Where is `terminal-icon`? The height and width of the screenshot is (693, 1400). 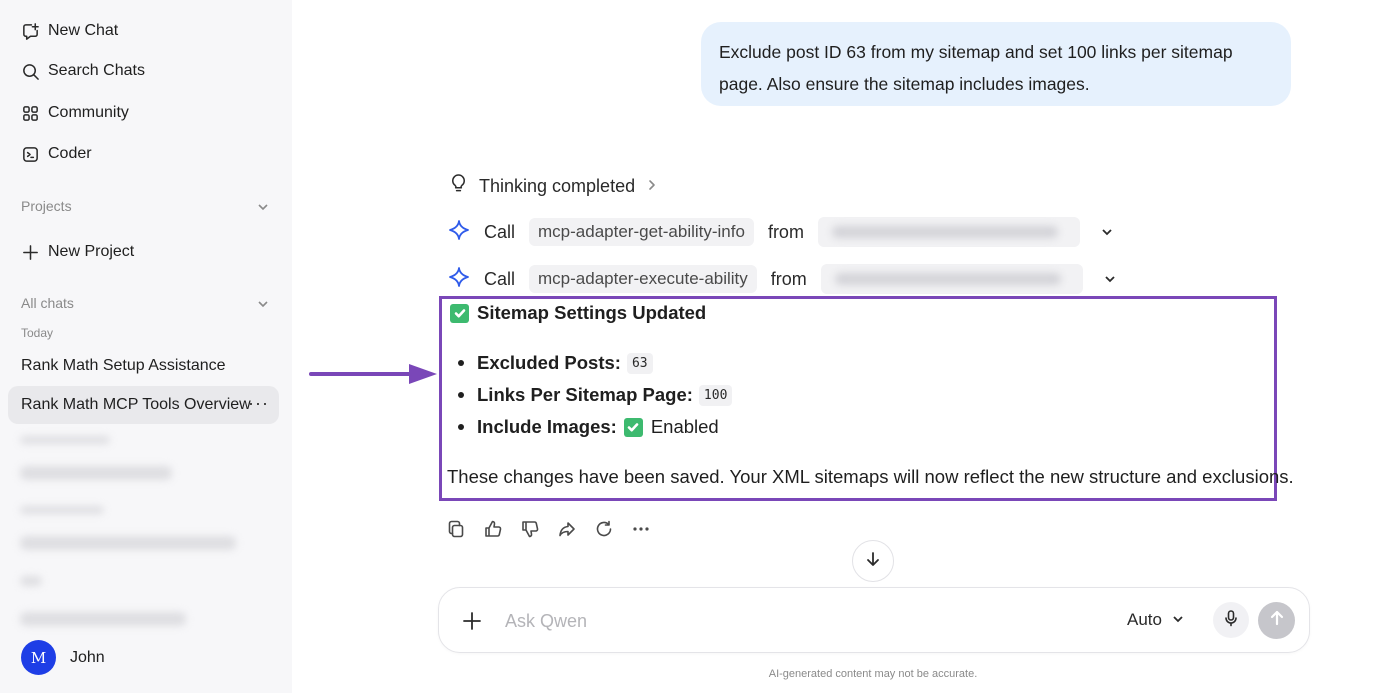 terminal-icon is located at coordinates (30, 154).